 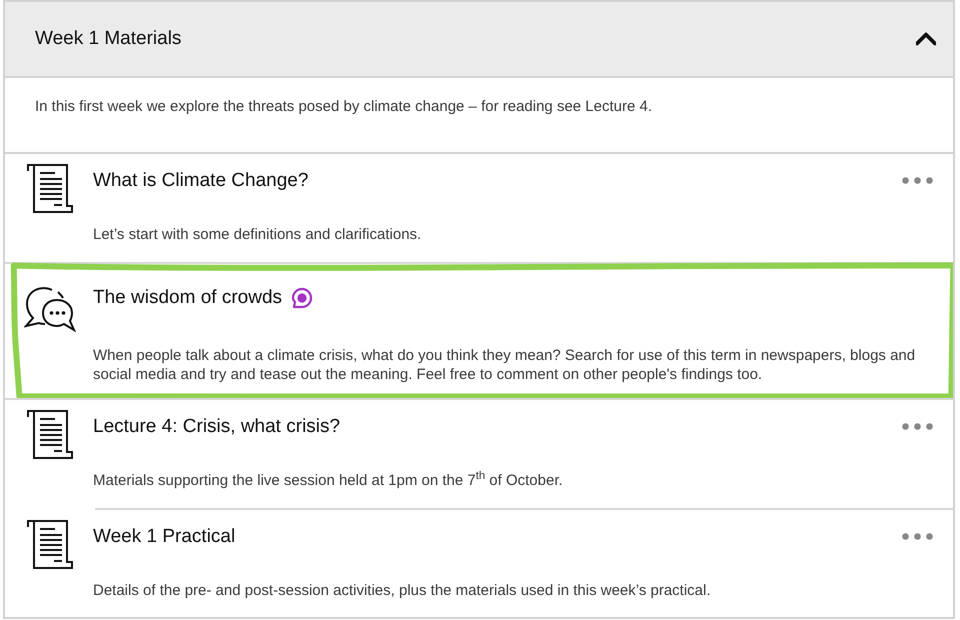 I want to click on section-header: Week 1 Materials, so click(x=479, y=40).